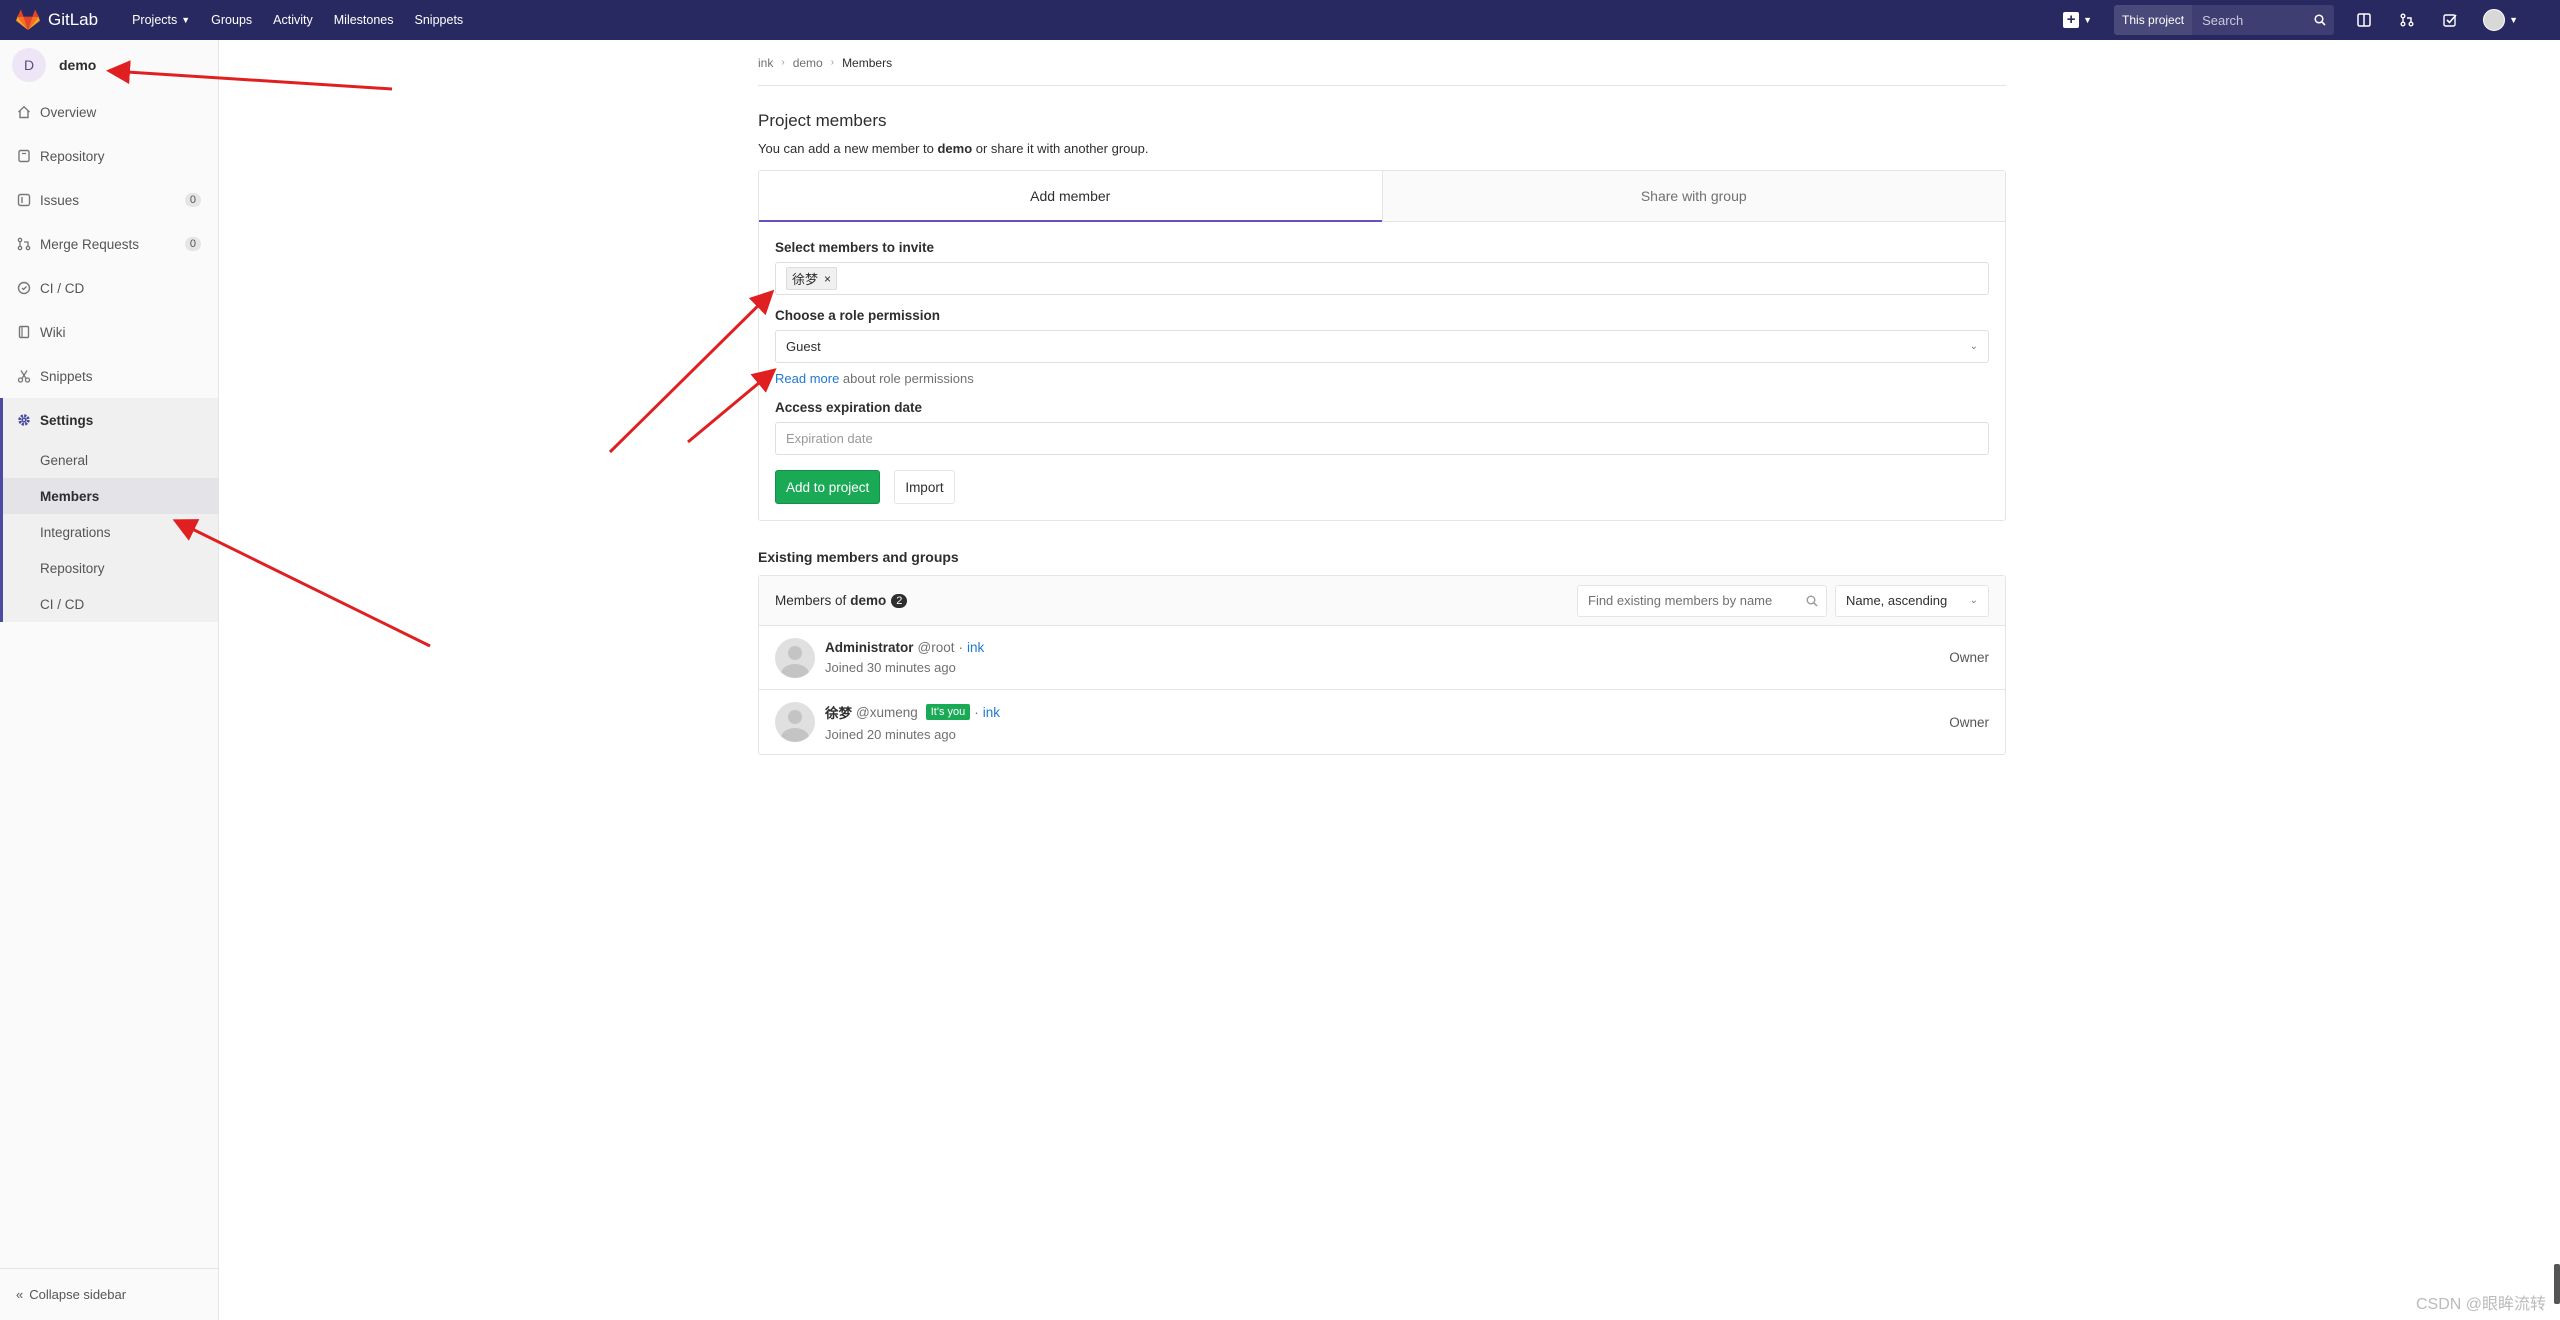  Describe the element at coordinates (109, 200) in the screenshot. I see `sidebar-item-issues: Issues 0` at that location.